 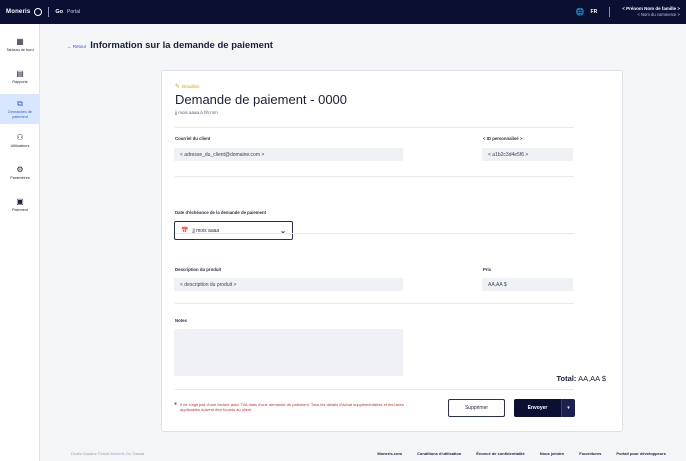 What do you see at coordinates (537, 408) in the screenshot?
I see `send-button: Envoyer` at bounding box center [537, 408].